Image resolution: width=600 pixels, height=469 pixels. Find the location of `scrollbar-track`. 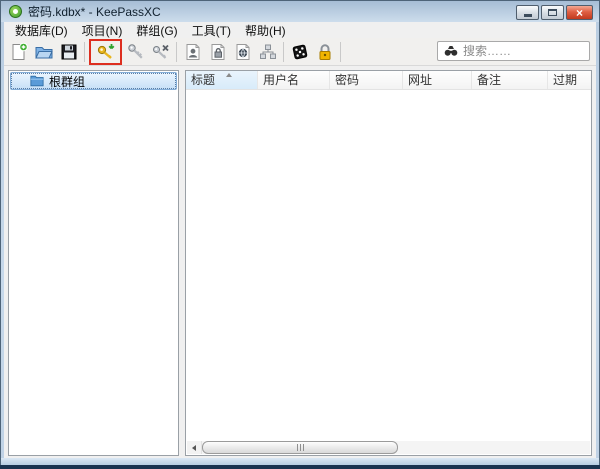

scrollbar-track is located at coordinates (395, 447).